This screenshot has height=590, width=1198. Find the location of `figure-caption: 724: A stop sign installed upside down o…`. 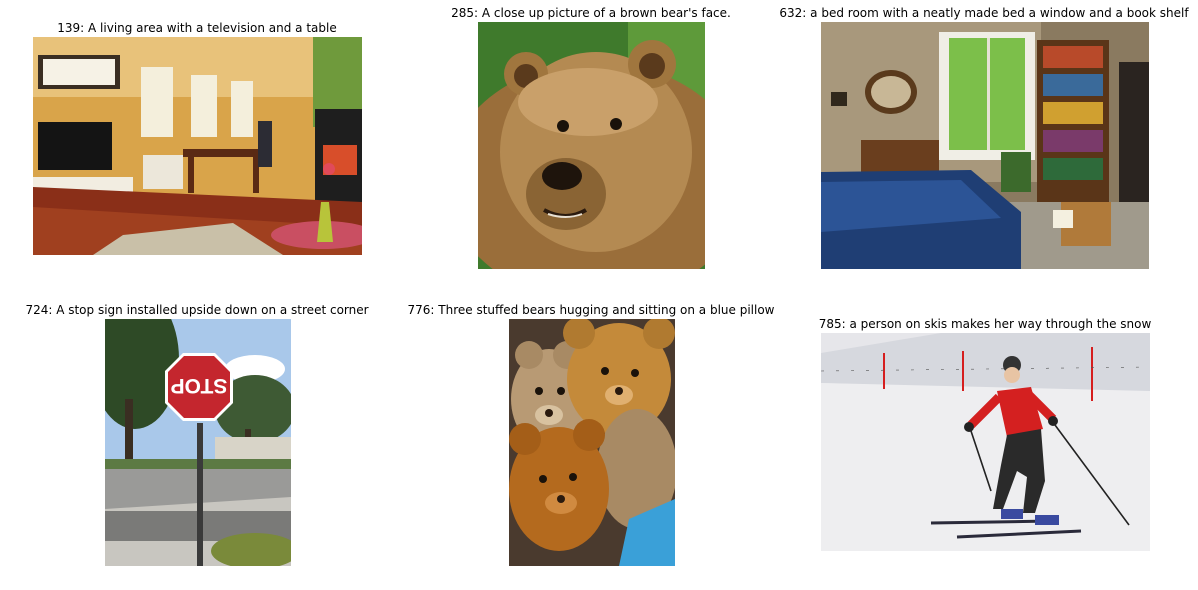

figure-caption: 724: A stop sign installed upside down o… is located at coordinates (197, 310).